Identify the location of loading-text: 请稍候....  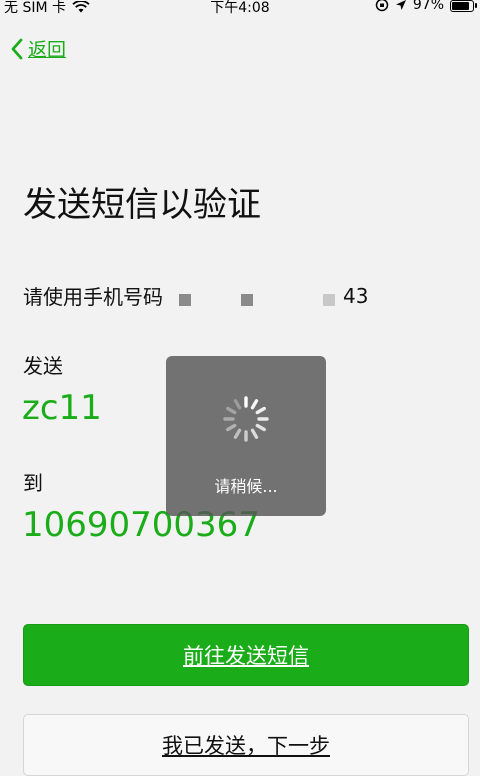
(246, 486).